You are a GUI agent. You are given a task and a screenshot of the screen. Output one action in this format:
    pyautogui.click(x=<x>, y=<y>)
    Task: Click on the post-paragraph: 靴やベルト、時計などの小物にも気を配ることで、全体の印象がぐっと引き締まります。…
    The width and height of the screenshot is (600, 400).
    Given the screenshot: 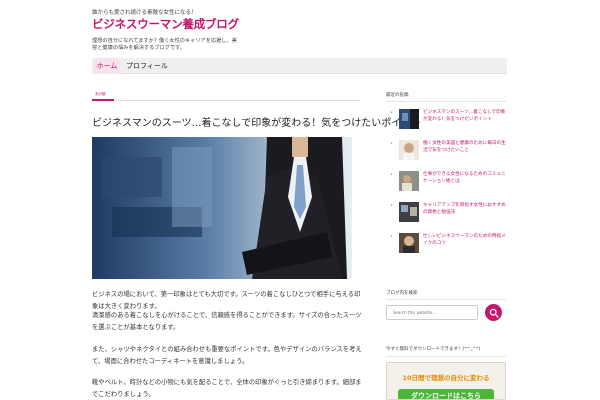 What is the action you would take?
    pyautogui.click(x=227, y=388)
    